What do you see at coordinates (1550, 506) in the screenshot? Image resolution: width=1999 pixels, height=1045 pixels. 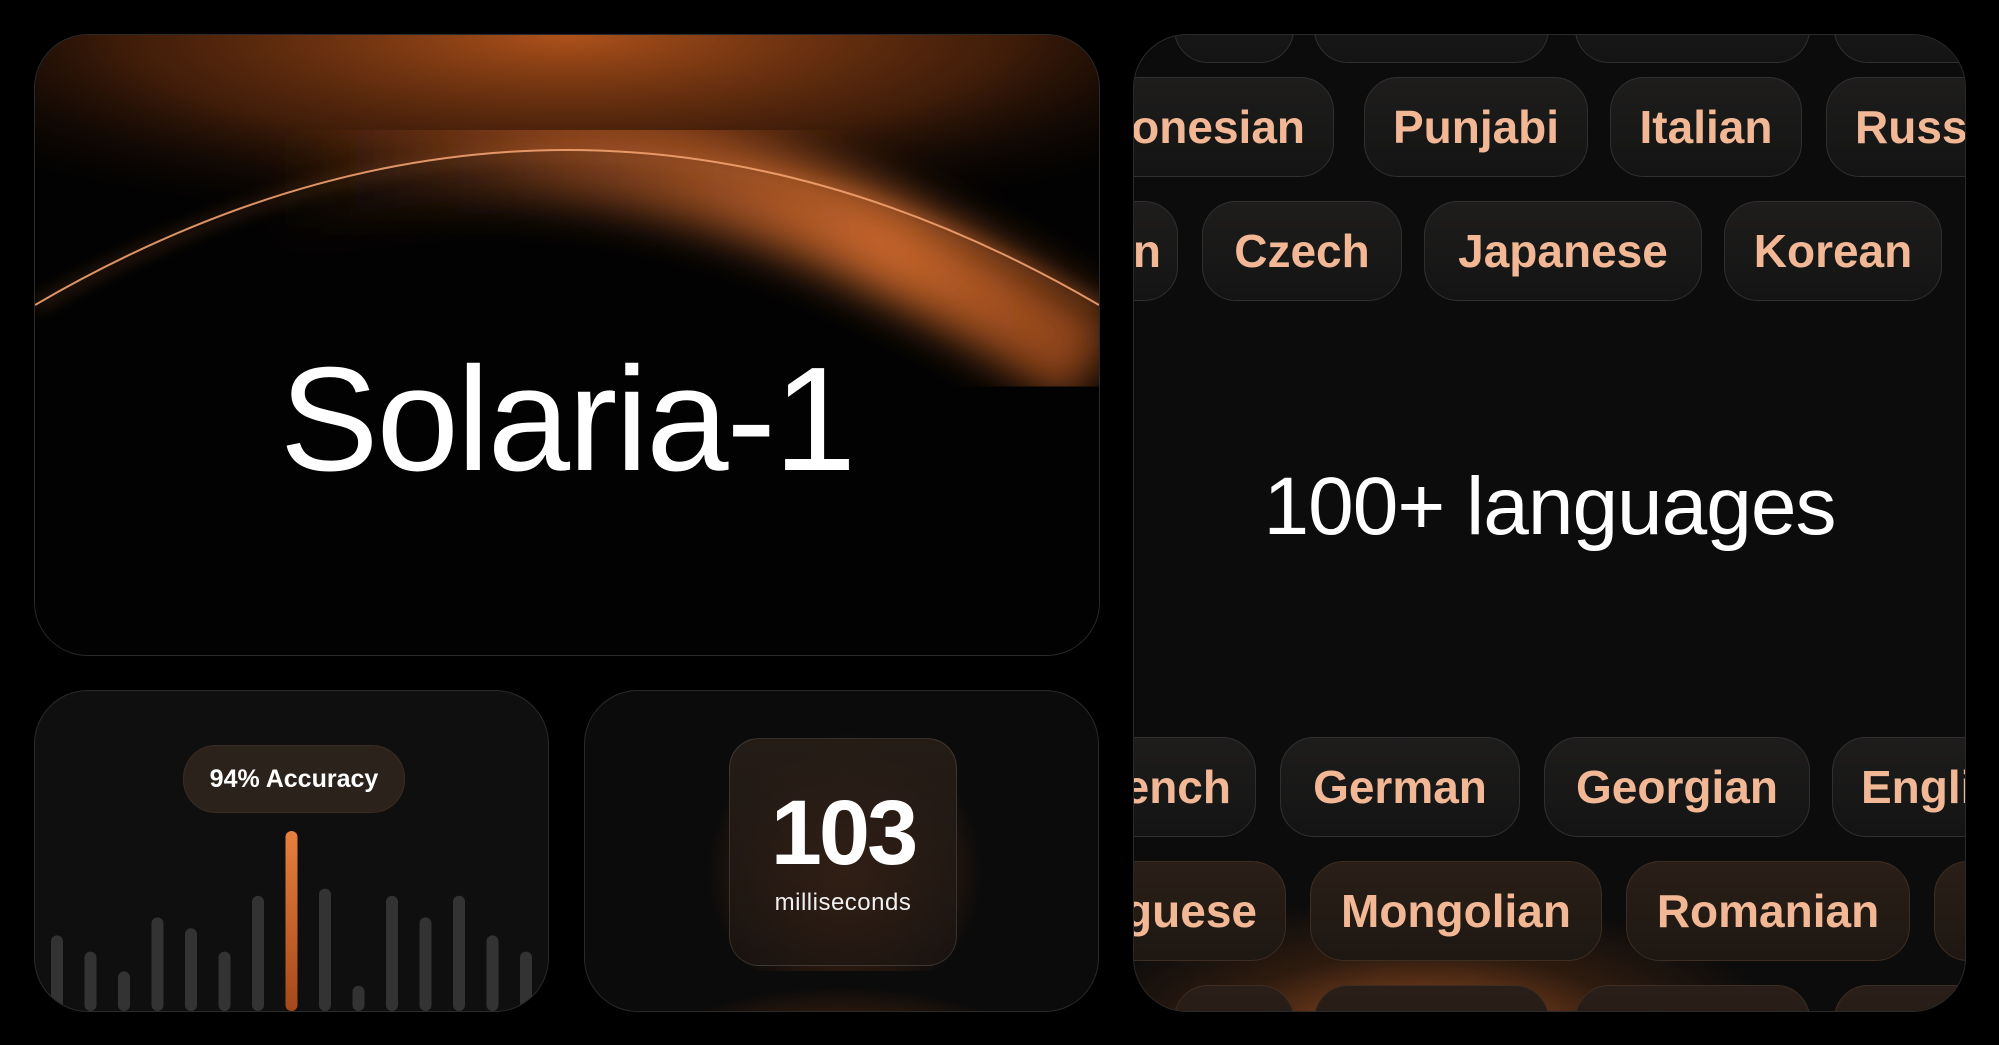 I see `languages-title: 100+ languages` at bounding box center [1550, 506].